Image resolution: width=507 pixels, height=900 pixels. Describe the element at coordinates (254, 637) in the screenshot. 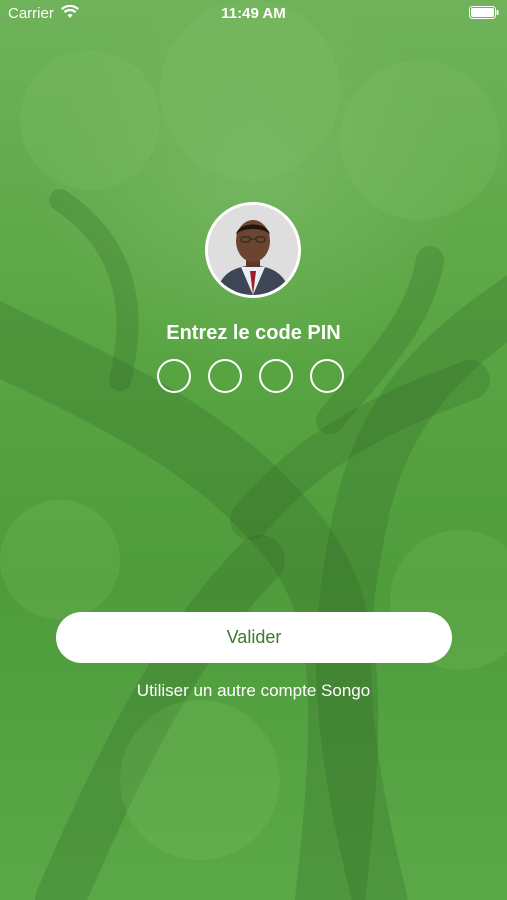

I see `validate-button: Valider` at that location.